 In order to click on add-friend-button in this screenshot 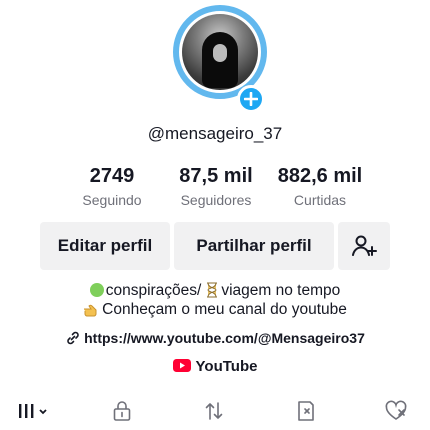, I will do `click(364, 246)`.